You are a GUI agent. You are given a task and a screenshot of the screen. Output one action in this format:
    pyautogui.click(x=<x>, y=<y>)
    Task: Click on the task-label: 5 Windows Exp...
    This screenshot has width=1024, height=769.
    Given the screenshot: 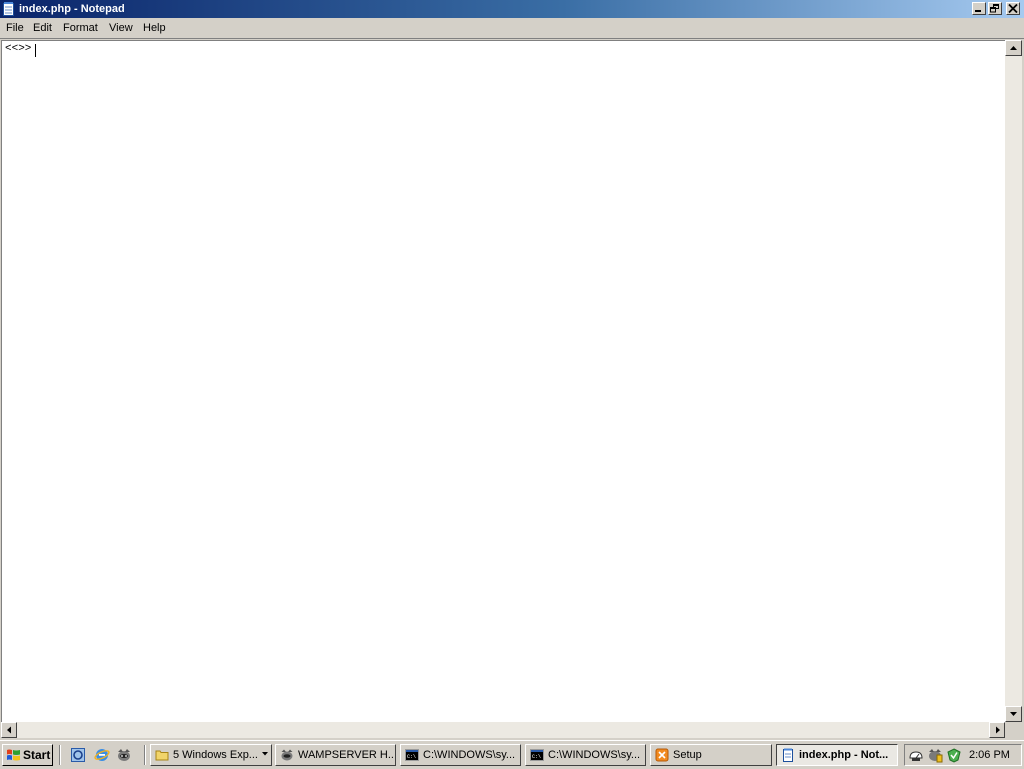 What is the action you would take?
    pyautogui.click(x=215, y=755)
    